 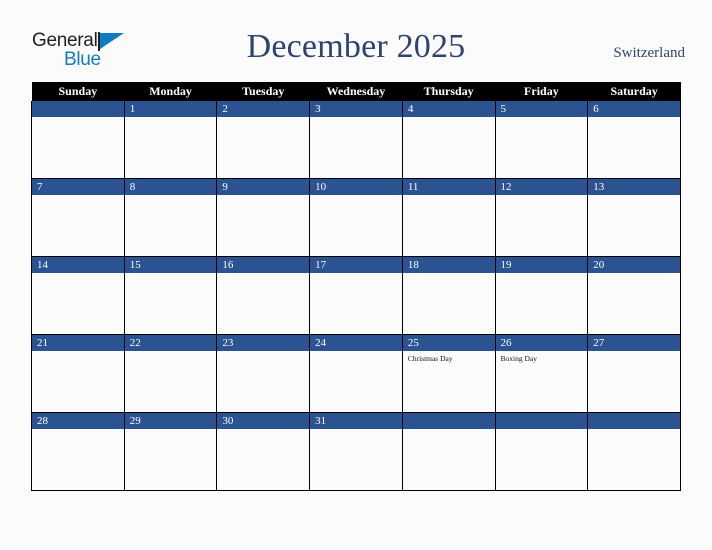 What do you see at coordinates (541, 91) in the screenshot?
I see `weekday-header-friday: Friday` at bounding box center [541, 91].